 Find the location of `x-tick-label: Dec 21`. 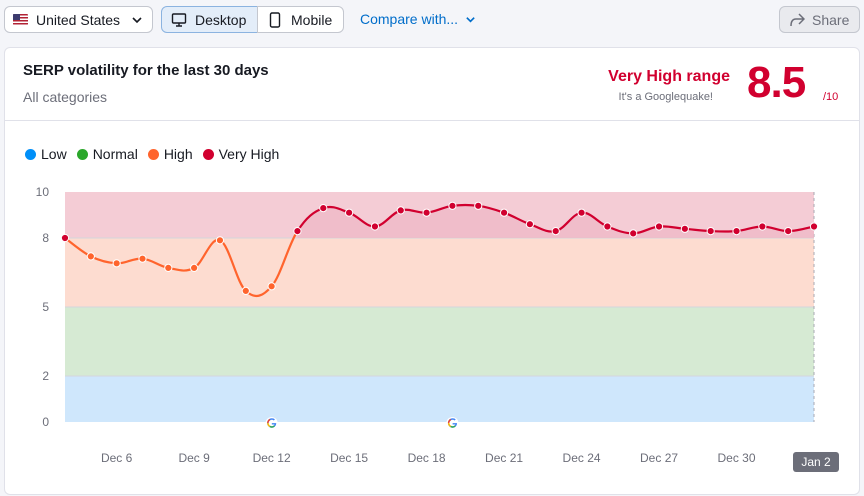

x-tick-label: Dec 21 is located at coordinates (504, 458).